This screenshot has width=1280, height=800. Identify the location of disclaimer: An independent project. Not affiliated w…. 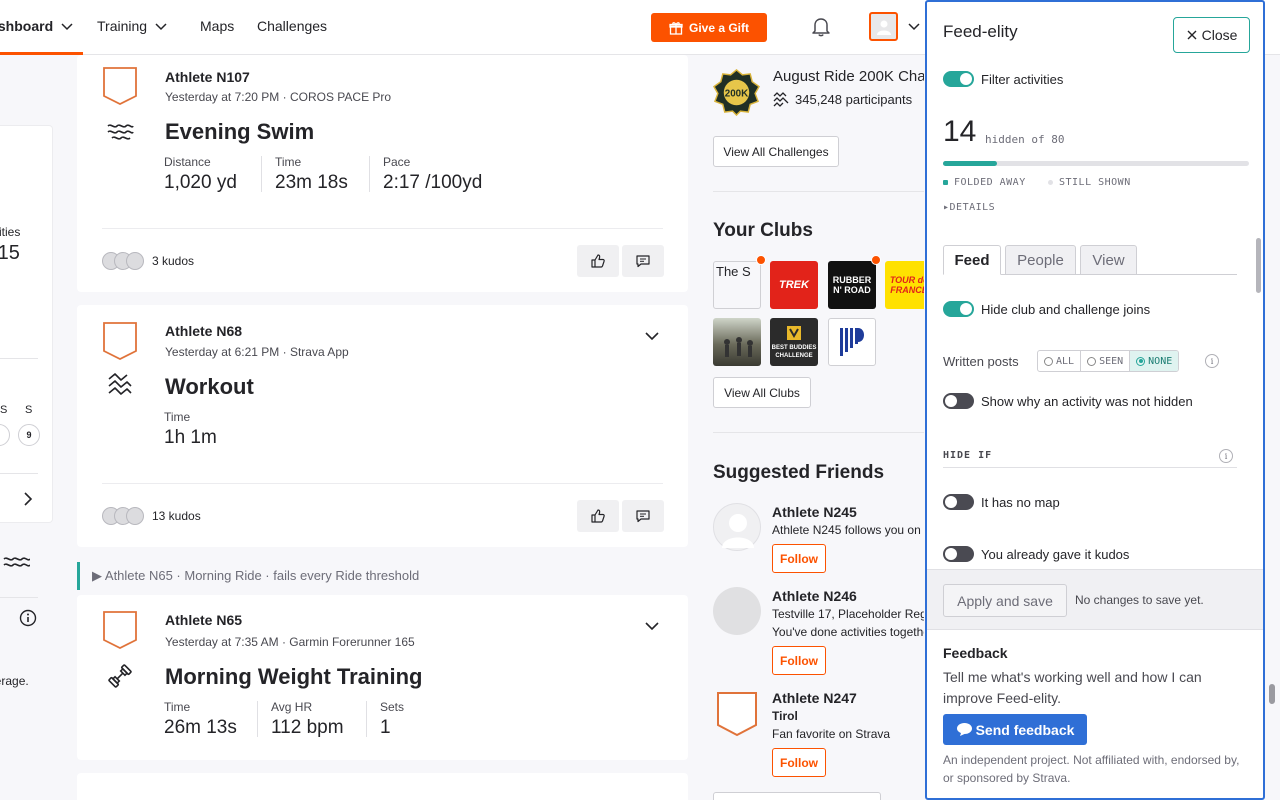
(1091, 769).